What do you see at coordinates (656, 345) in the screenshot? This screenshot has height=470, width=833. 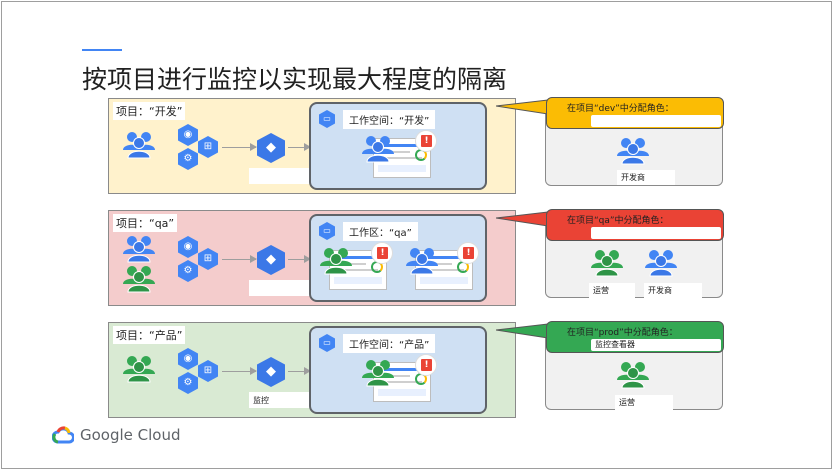 I see `callout-sub: 监控查看器` at bounding box center [656, 345].